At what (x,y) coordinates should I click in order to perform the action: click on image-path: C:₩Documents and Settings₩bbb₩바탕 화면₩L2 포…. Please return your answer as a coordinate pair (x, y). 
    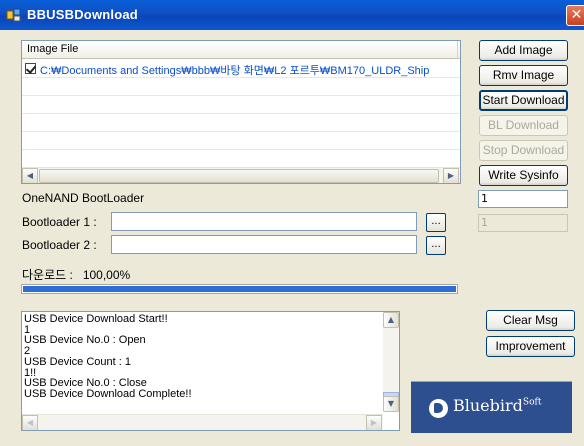
    Looking at the image, I should click on (235, 71).